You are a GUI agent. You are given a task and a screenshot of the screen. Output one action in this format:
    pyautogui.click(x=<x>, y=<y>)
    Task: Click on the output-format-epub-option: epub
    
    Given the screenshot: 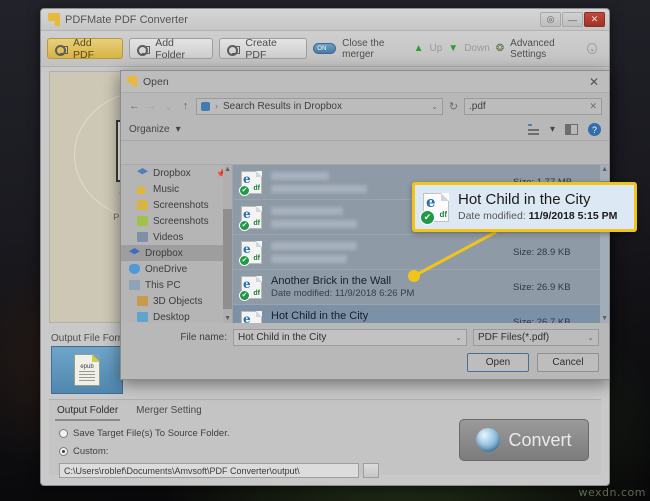 What is the action you would take?
    pyautogui.click(x=87, y=370)
    